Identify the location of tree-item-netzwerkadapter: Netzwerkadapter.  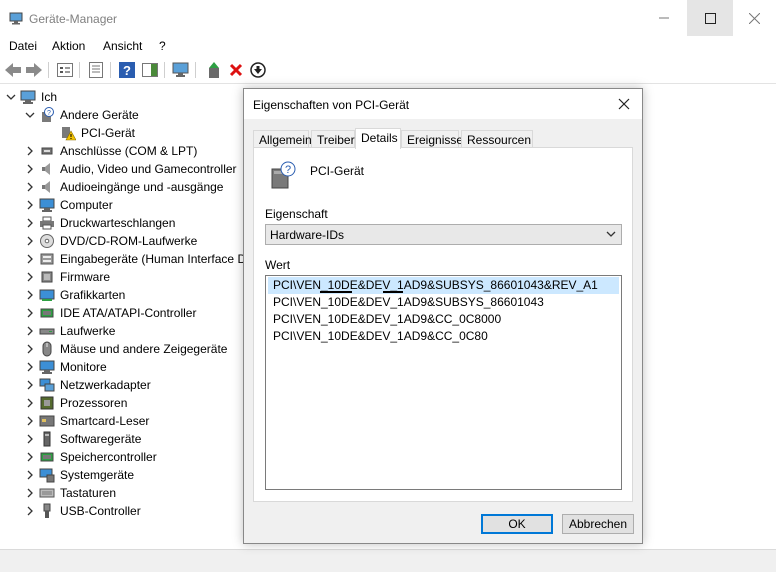
(88, 385).